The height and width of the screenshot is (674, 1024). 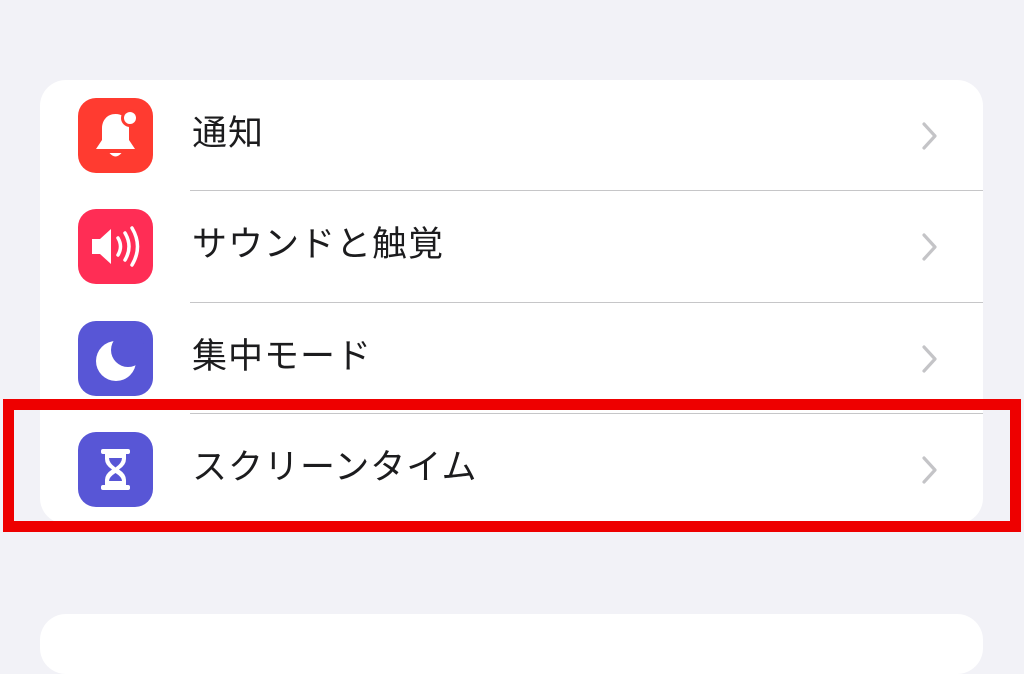 I want to click on moon-icon, so click(x=115, y=358).